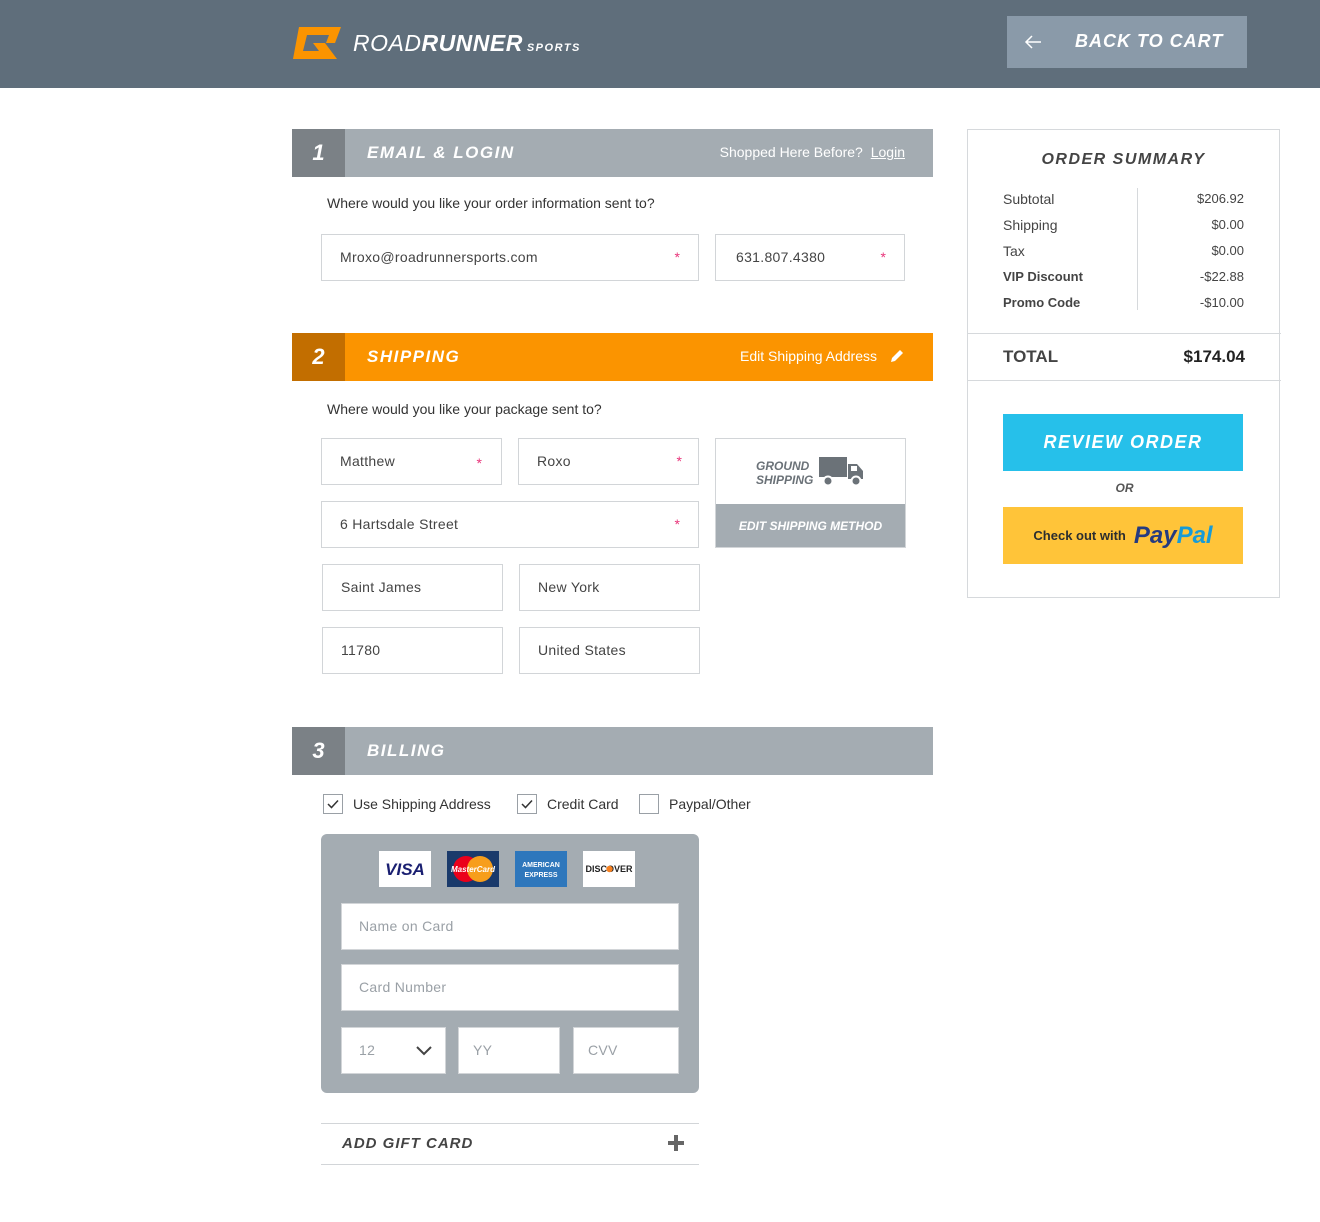 The height and width of the screenshot is (1222, 1320). Describe the element at coordinates (609, 869) in the screenshot. I see `discover-icon: DISCOVER` at that location.